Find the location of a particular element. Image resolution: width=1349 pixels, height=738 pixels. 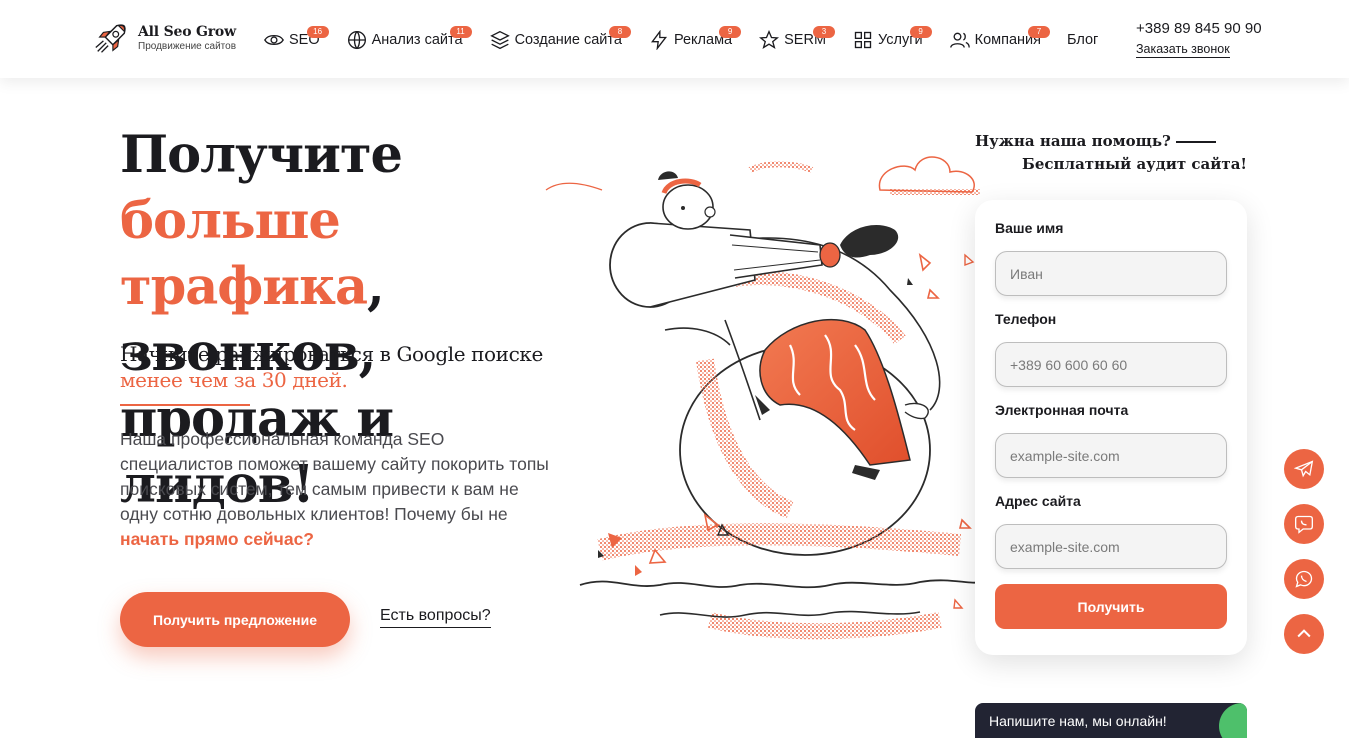

description-accent: начать прямо сейчас? is located at coordinates (217, 539).